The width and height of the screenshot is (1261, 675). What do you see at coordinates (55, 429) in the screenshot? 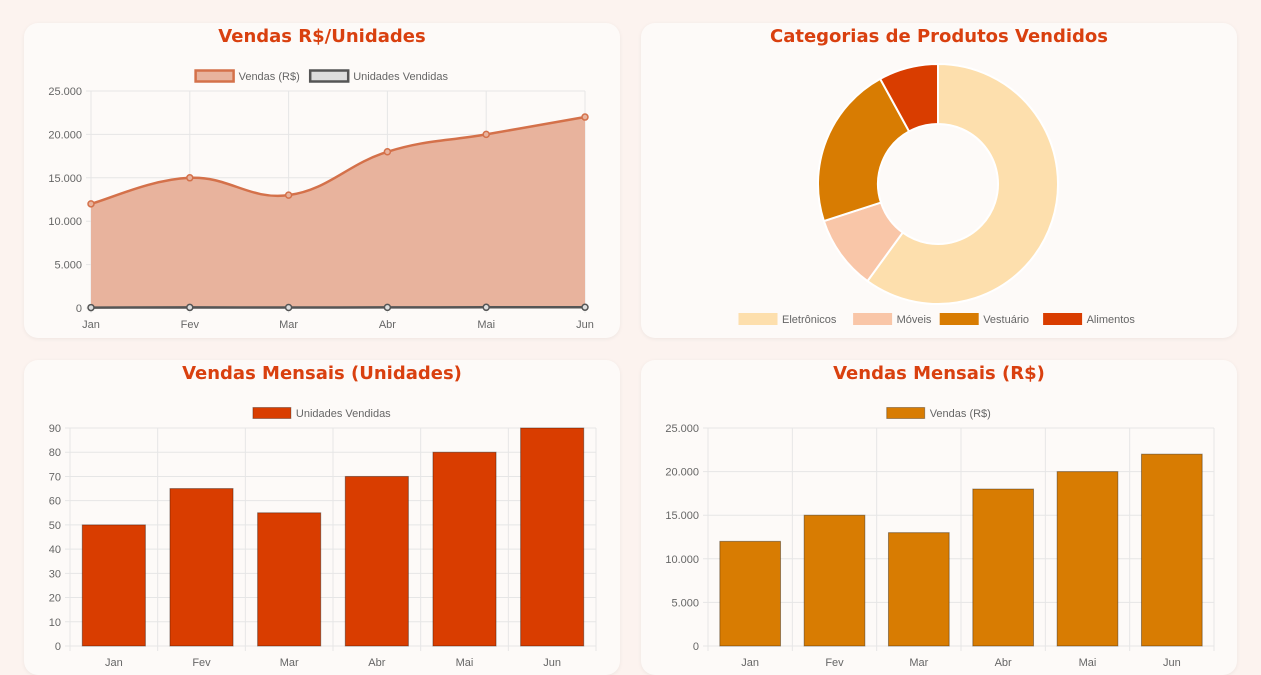
I see `y-tick-label: 90` at bounding box center [55, 429].